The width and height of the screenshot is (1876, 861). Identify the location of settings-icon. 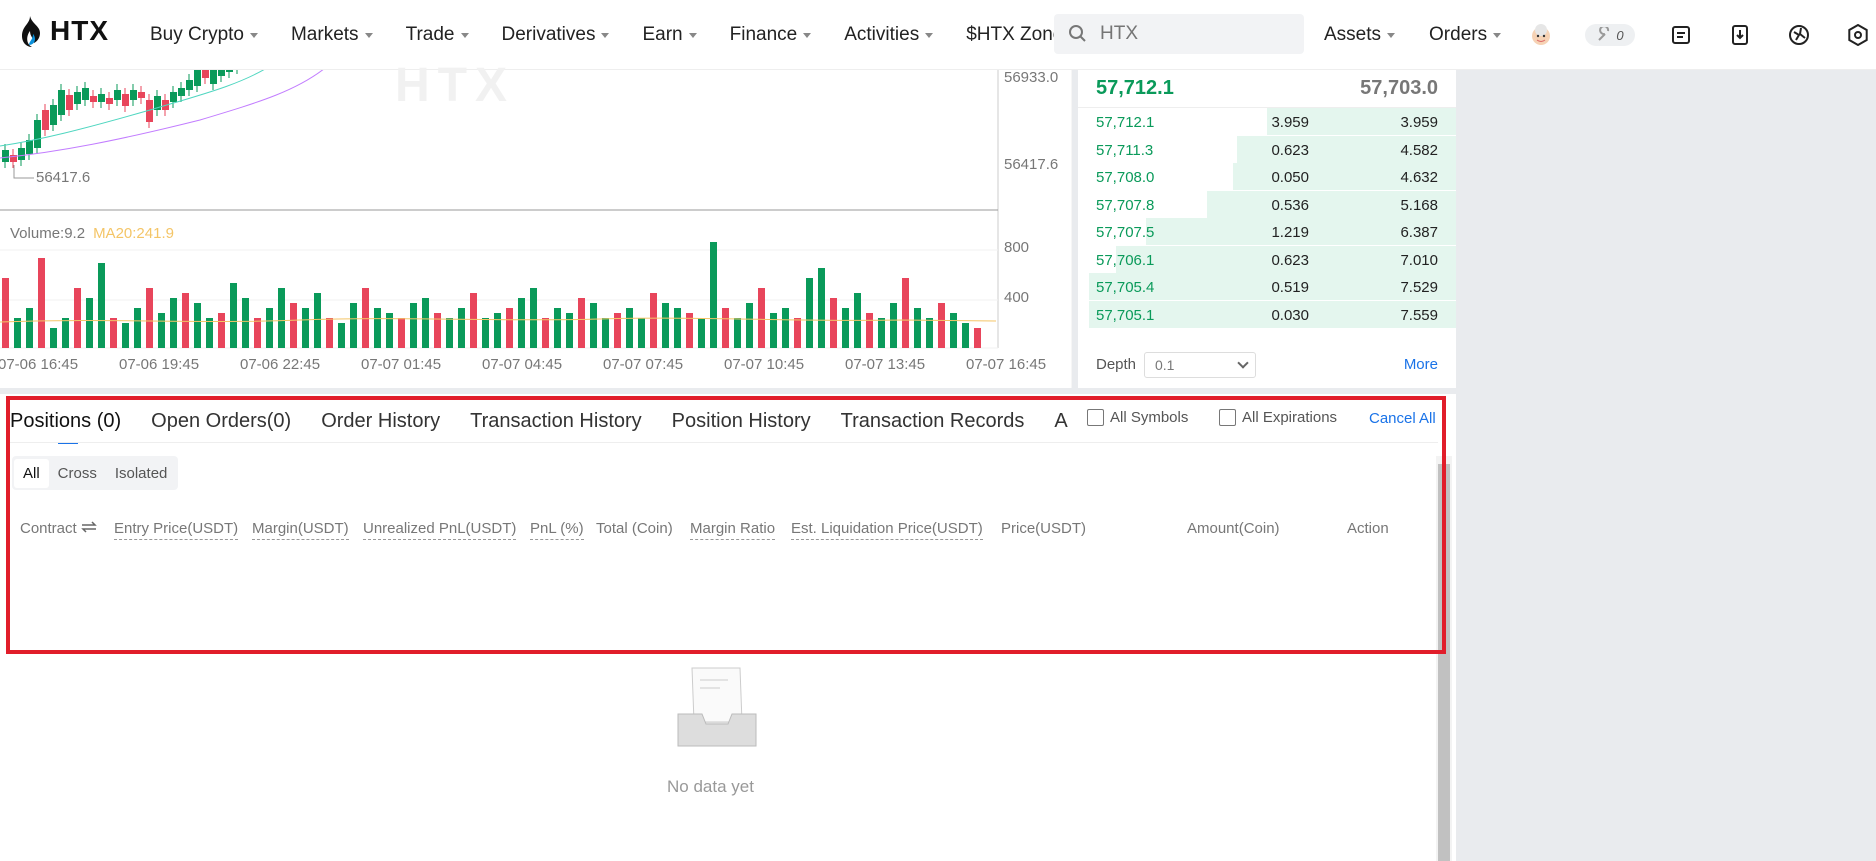
(1858, 35).